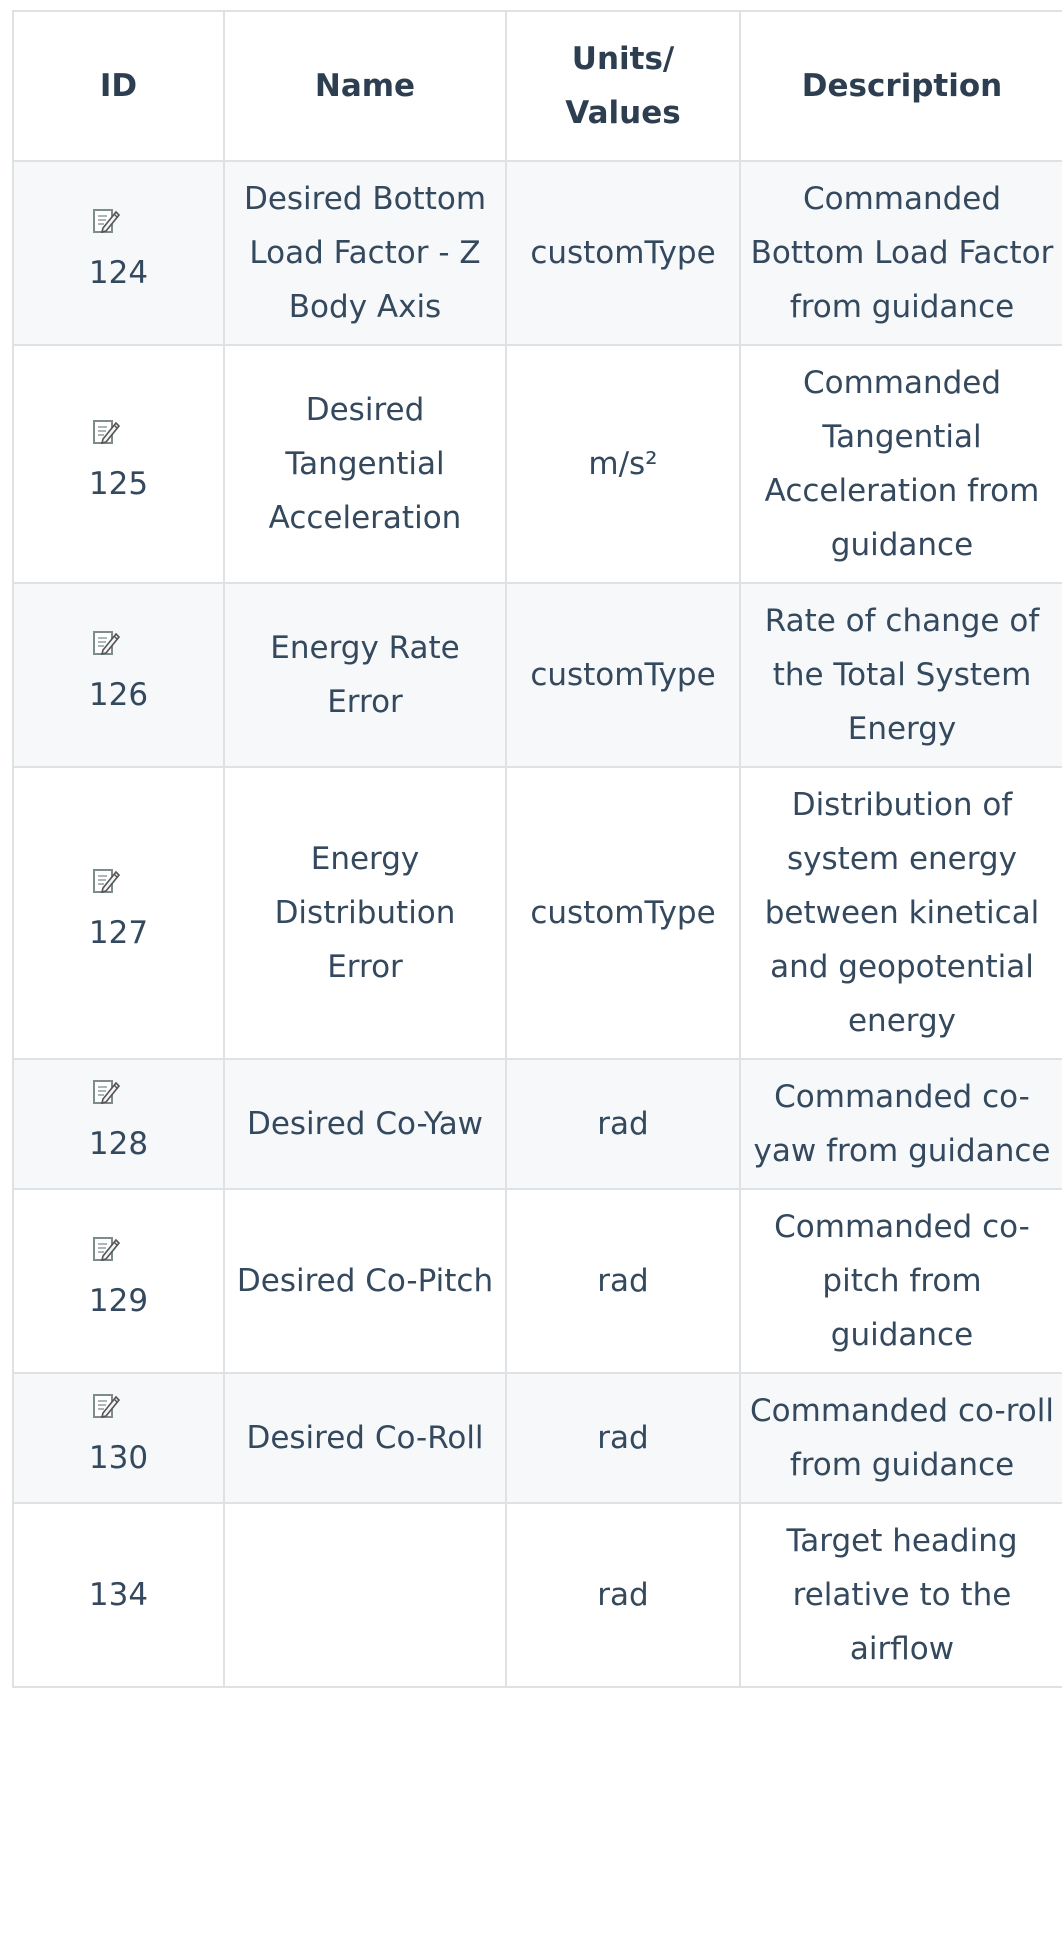  What do you see at coordinates (623, 86) in the screenshot?
I see `header-units: Units/ Values` at bounding box center [623, 86].